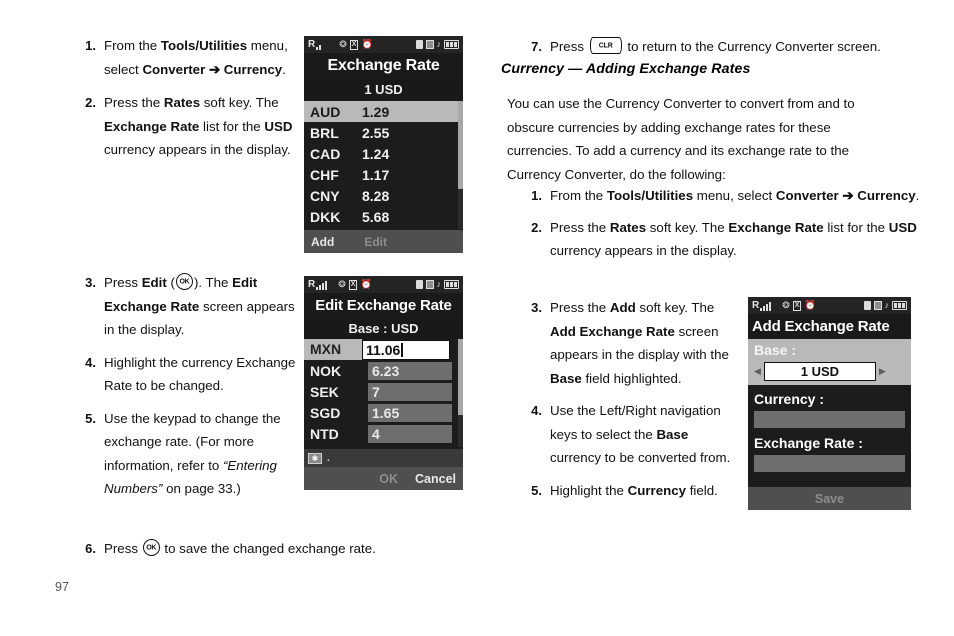 This screenshot has height=636, width=954. I want to click on screen-title: Edit Exchange Rate, so click(383, 305).